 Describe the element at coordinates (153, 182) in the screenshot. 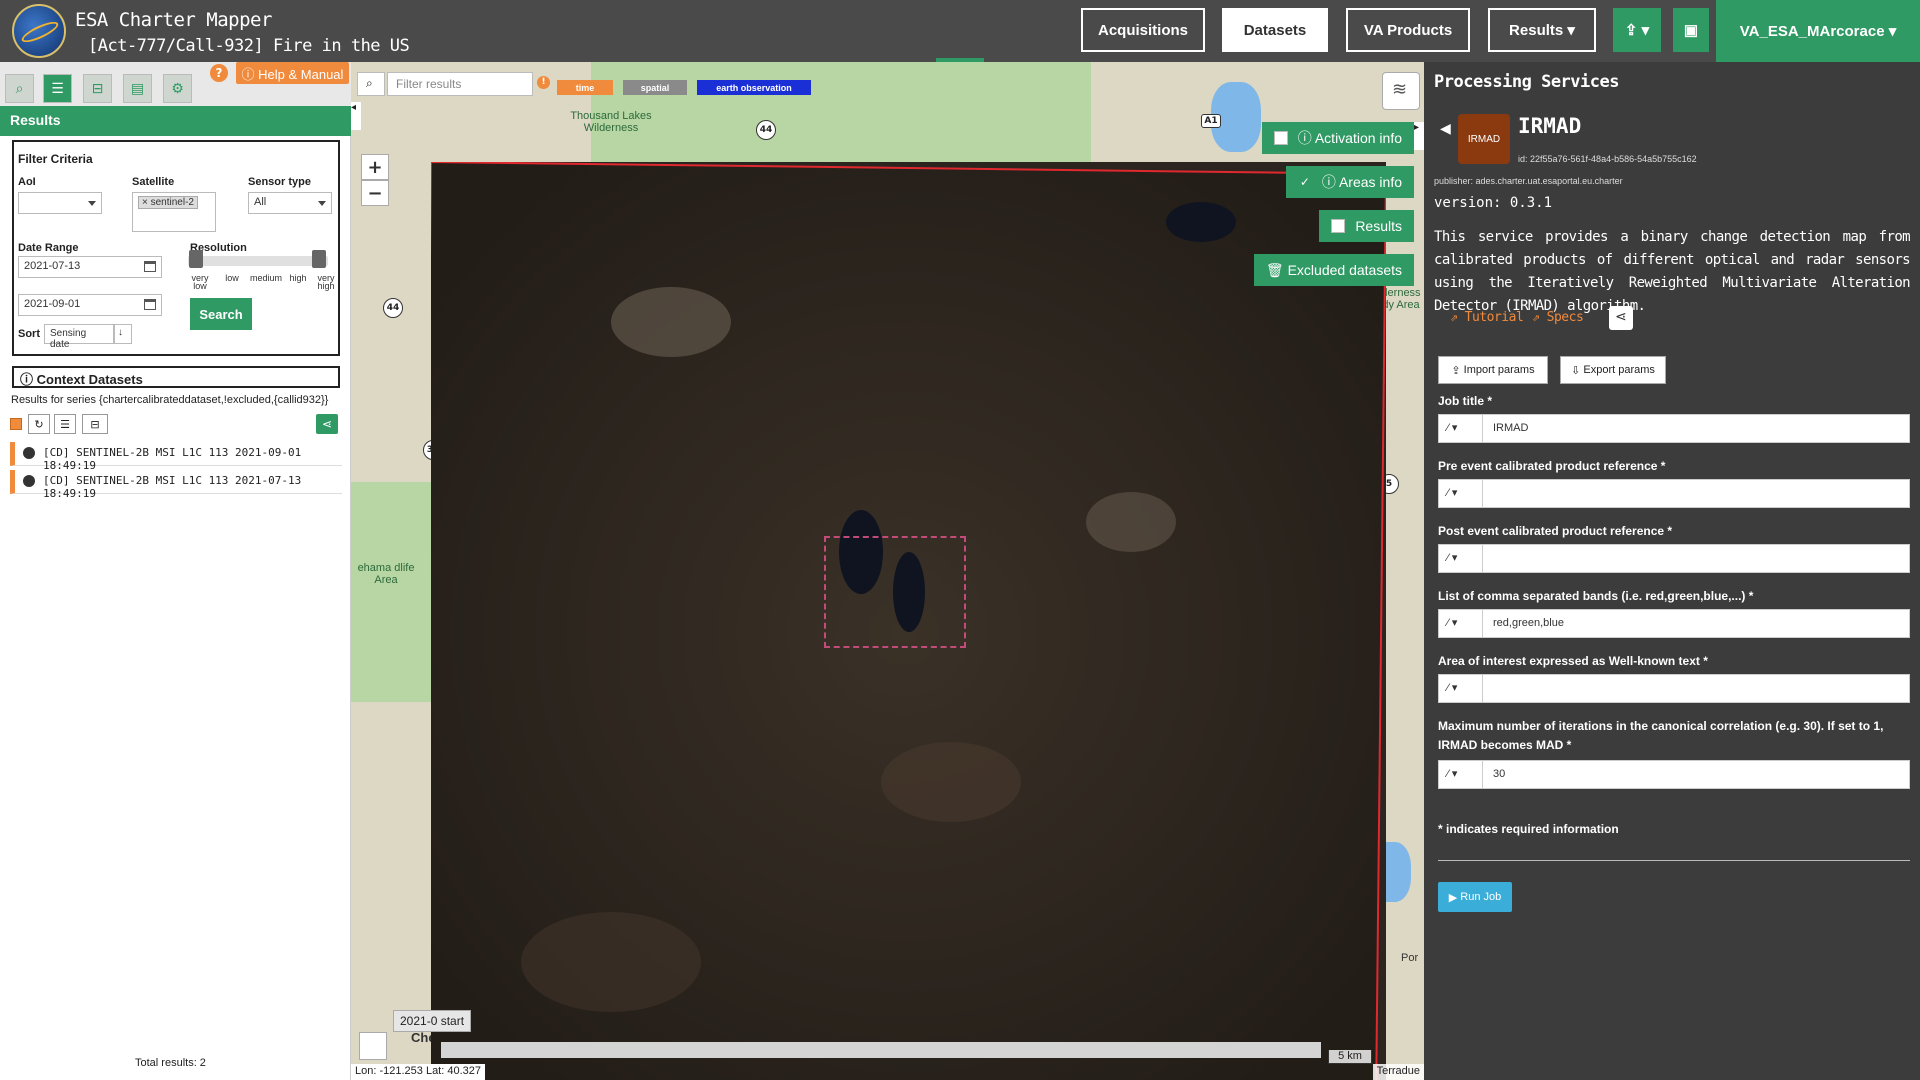

I see `satellite-label: Satellite` at that location.